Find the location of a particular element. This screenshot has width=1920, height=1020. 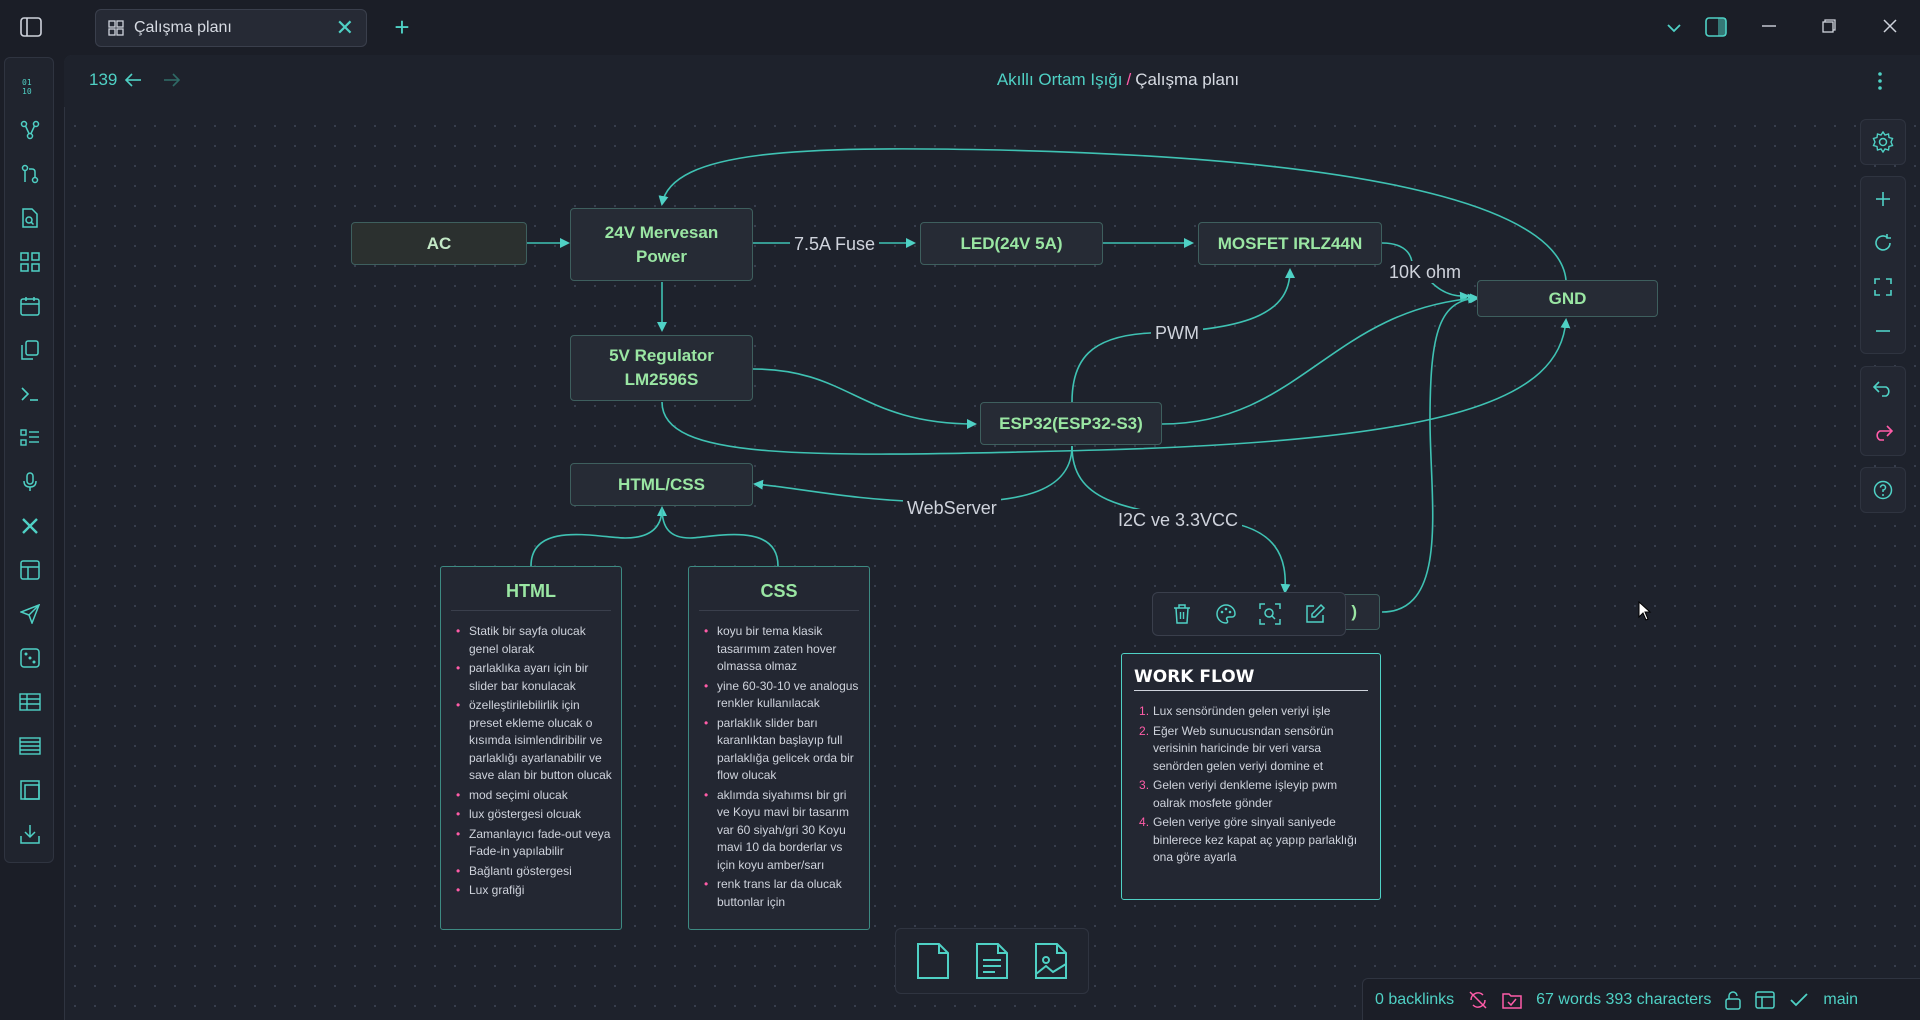

status-bar: 0 backlinks 67 words 393 characters main is located at coordinates (1641, 999).